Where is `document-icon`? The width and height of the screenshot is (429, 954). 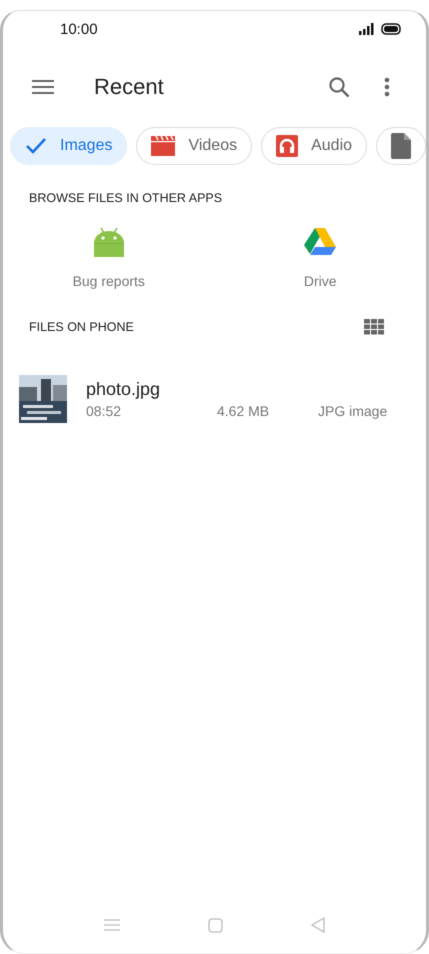 document-icon is located at coordinates (401, 146).